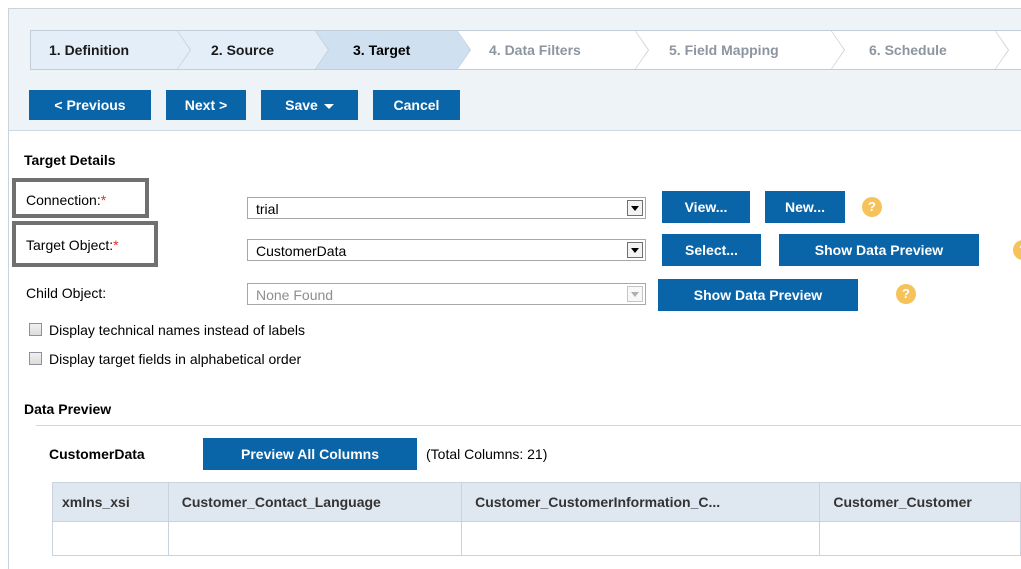  What do you see at coordinates (206, 105) in the screenshot?
I see `next-button: Next >` at bounding box center [206, 105].